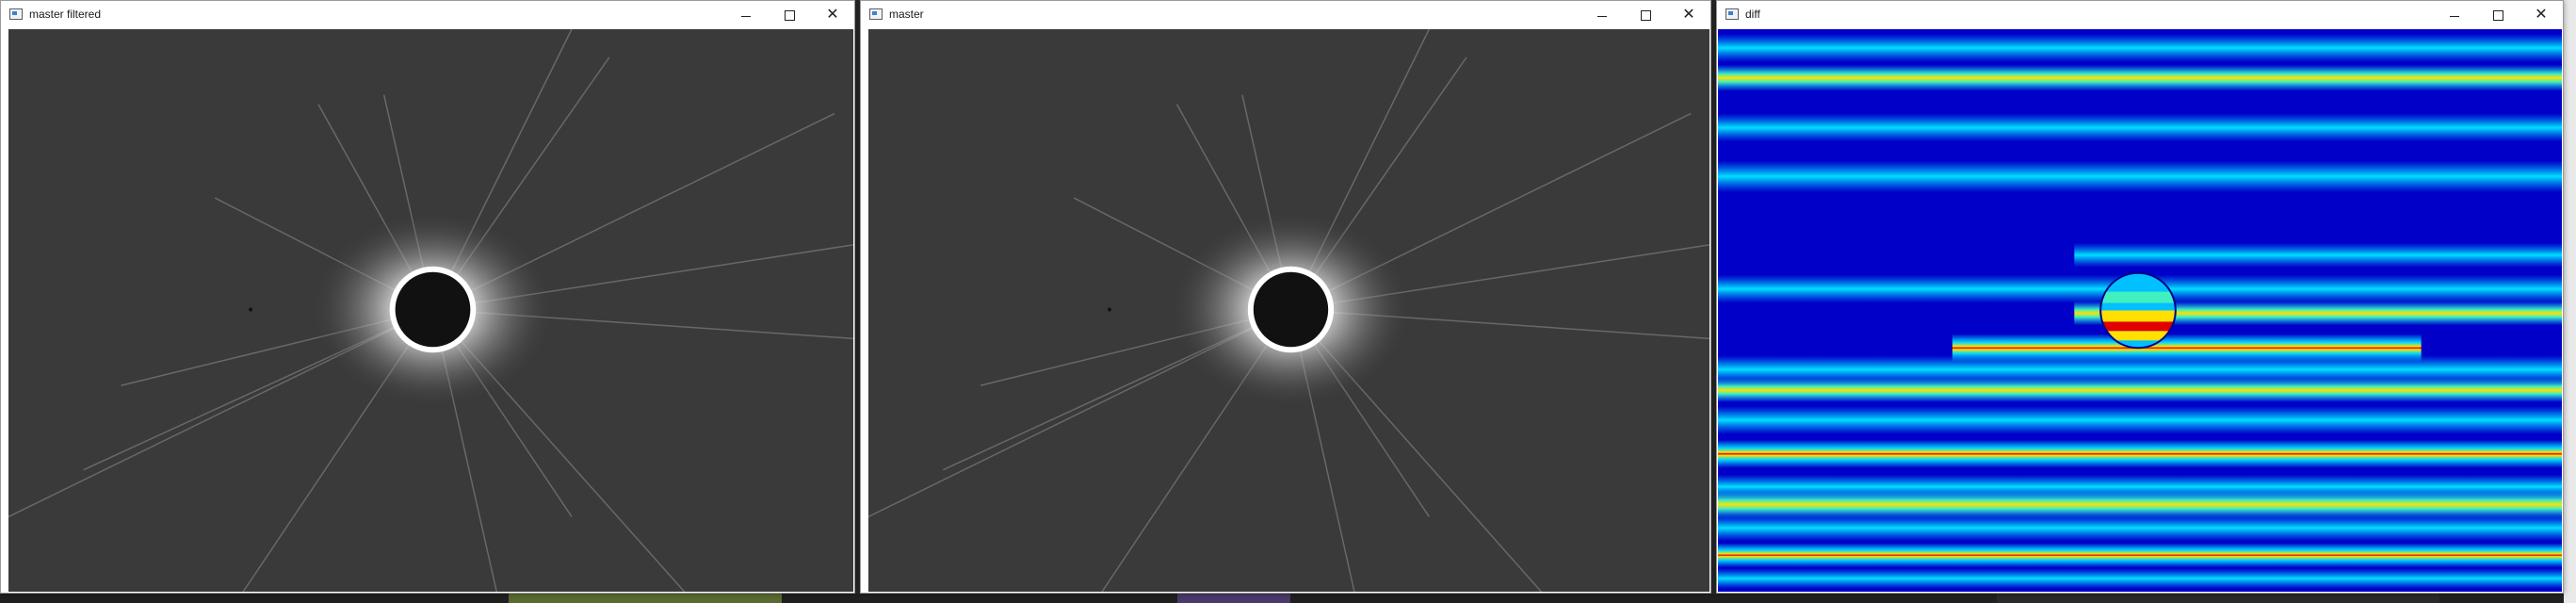  What do you see at coordinates (2570, 301) in the screenshot?
I see `desktop-right-strip` at bounding box center [2570, 301].